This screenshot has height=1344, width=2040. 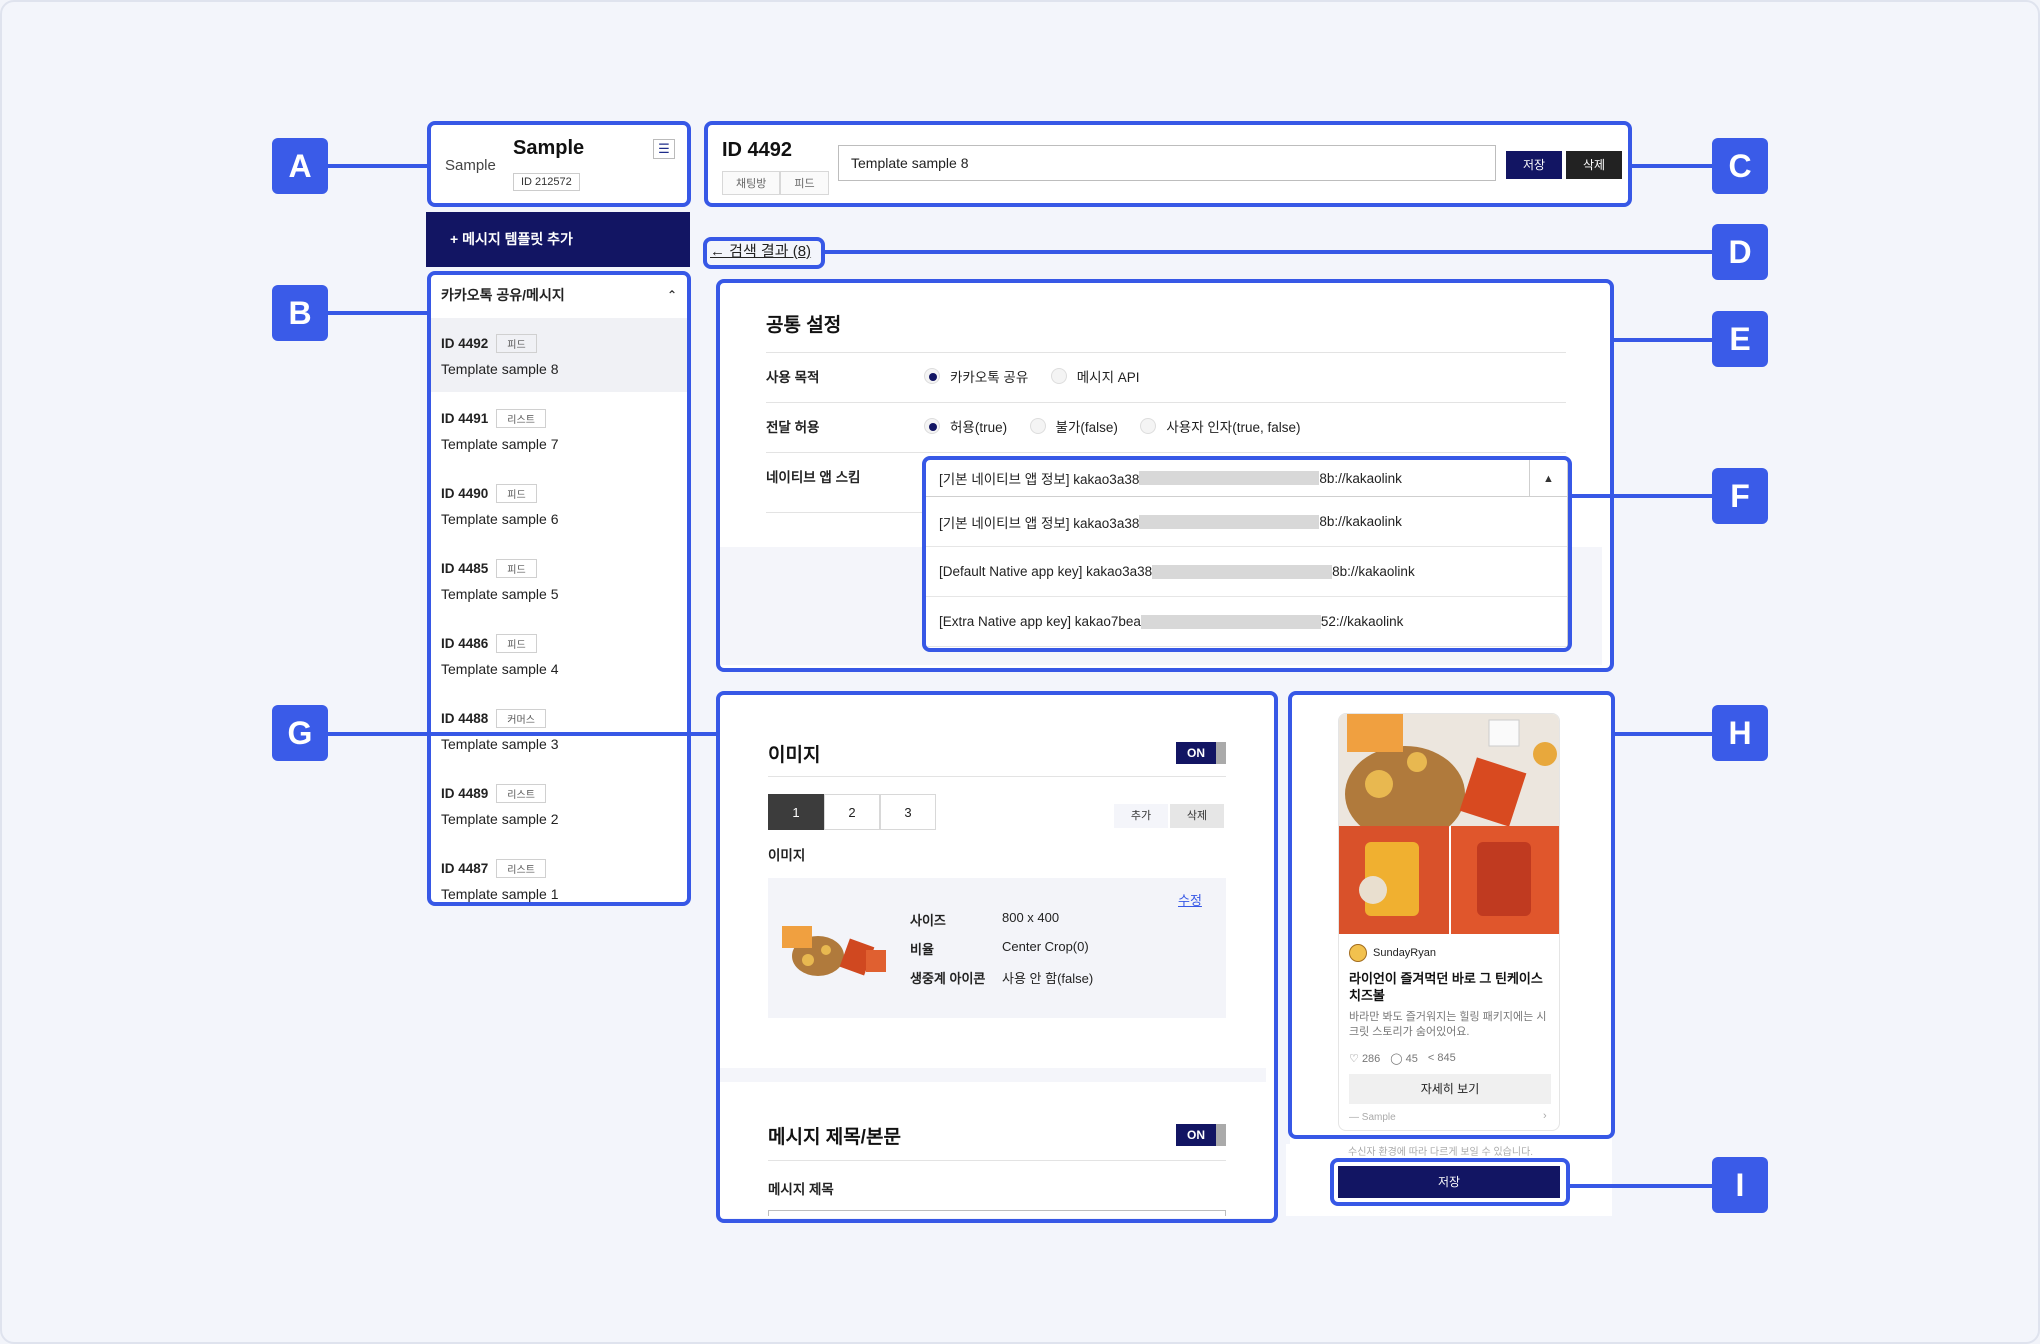 What do you see at coordinates (1197, 816) in the screenshot?
I see `delete-image-button: 삭제` at bounding box center [1197, 816].